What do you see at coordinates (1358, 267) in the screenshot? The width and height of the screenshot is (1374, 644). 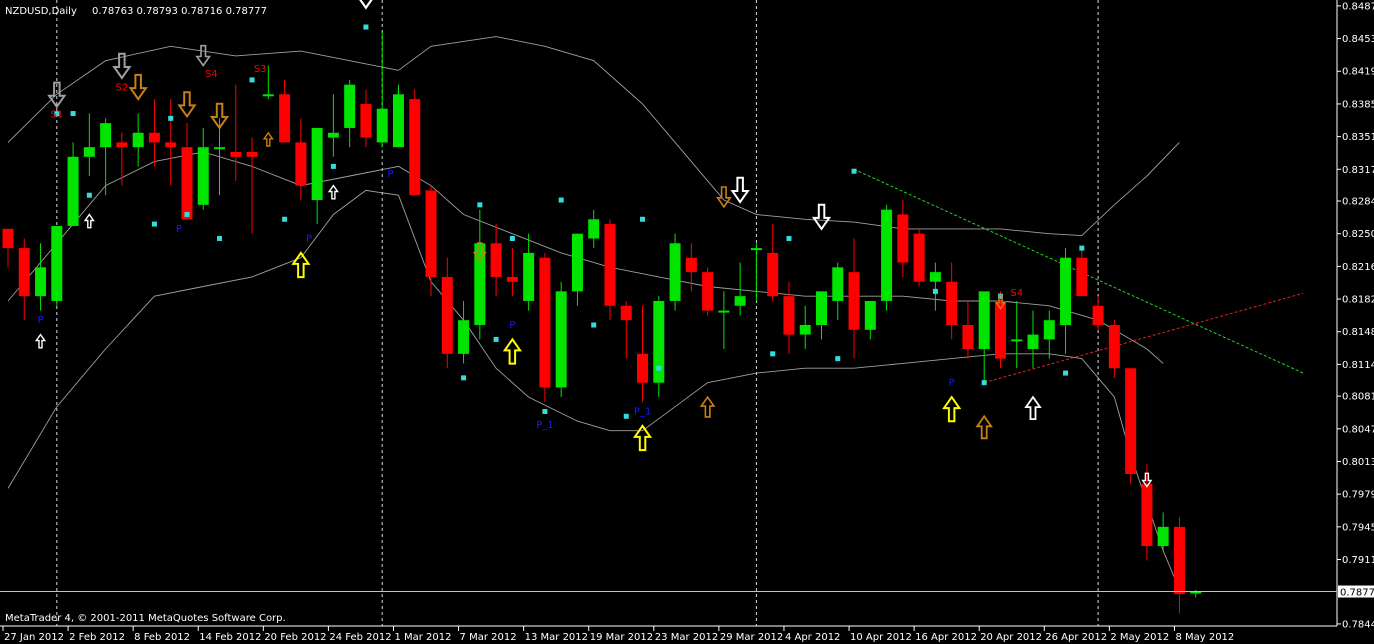 I see `price-tick-label: 0.82160` at bounding box center [1358, 267].